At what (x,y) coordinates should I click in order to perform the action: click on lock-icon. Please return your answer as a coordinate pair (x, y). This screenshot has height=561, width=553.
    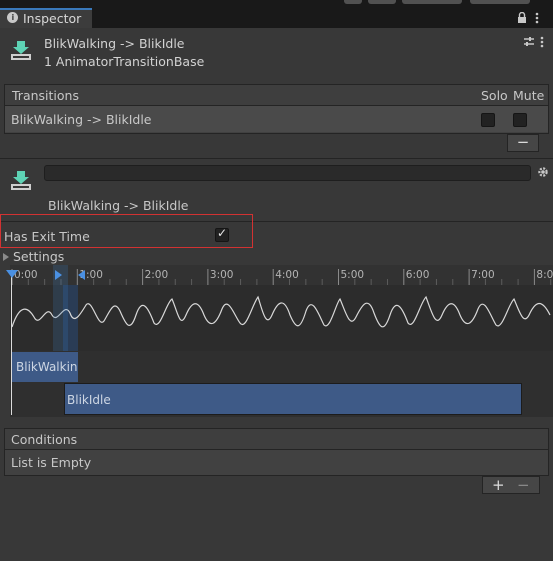
    Looking at the image, I should click on (522, 19).